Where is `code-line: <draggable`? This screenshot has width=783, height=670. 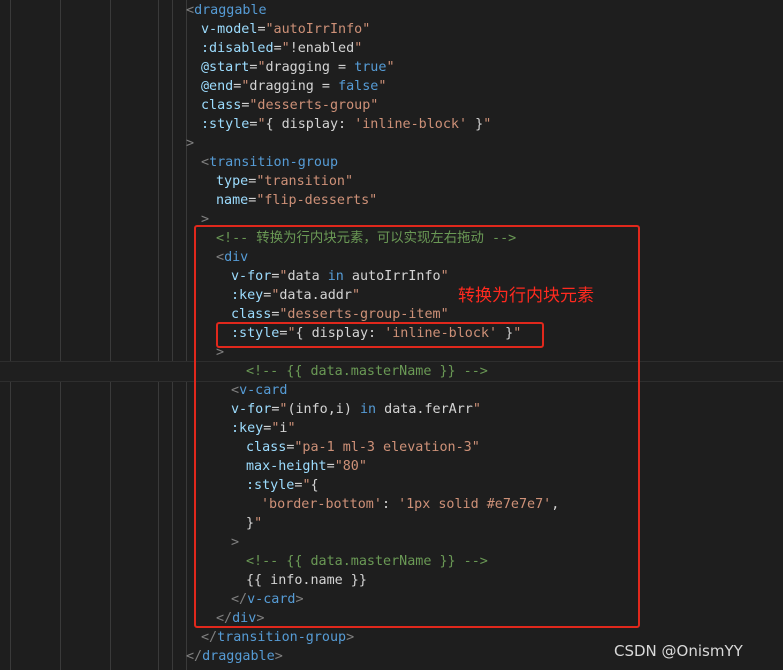 code-line: <draggable is located at coordinates (226, 10).